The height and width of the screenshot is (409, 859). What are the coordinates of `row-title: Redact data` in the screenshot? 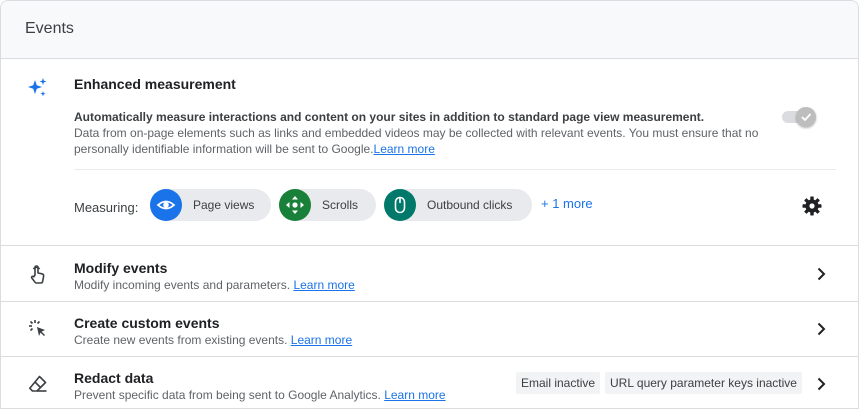 It's located at (114, 378).